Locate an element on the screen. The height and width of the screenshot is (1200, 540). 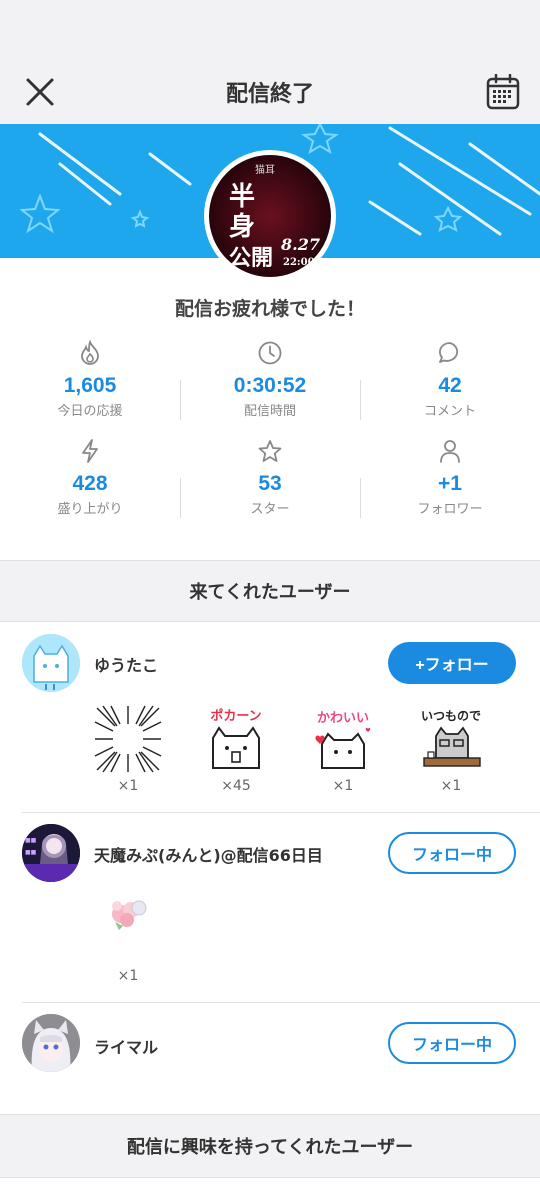
stat-value: 53 is located at coordinates (270, 483).